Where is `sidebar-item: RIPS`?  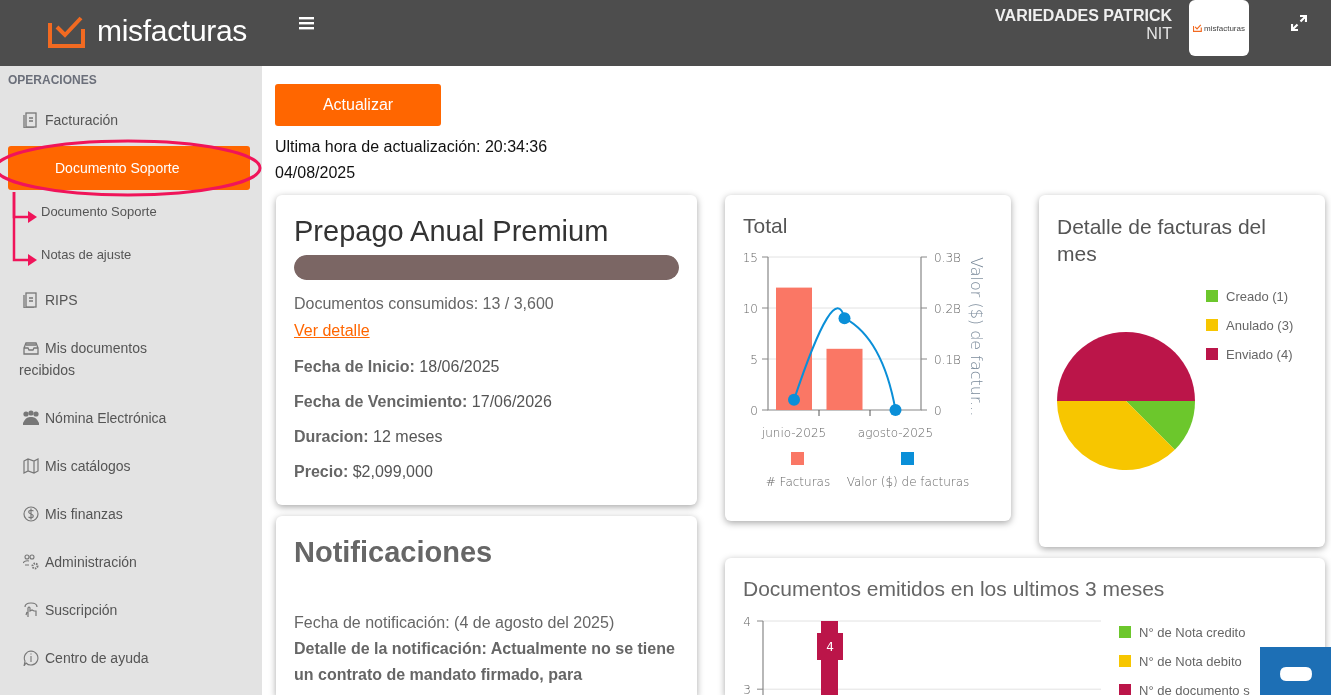 sidebar-item: RIPS is located at coordinates (89, 300).